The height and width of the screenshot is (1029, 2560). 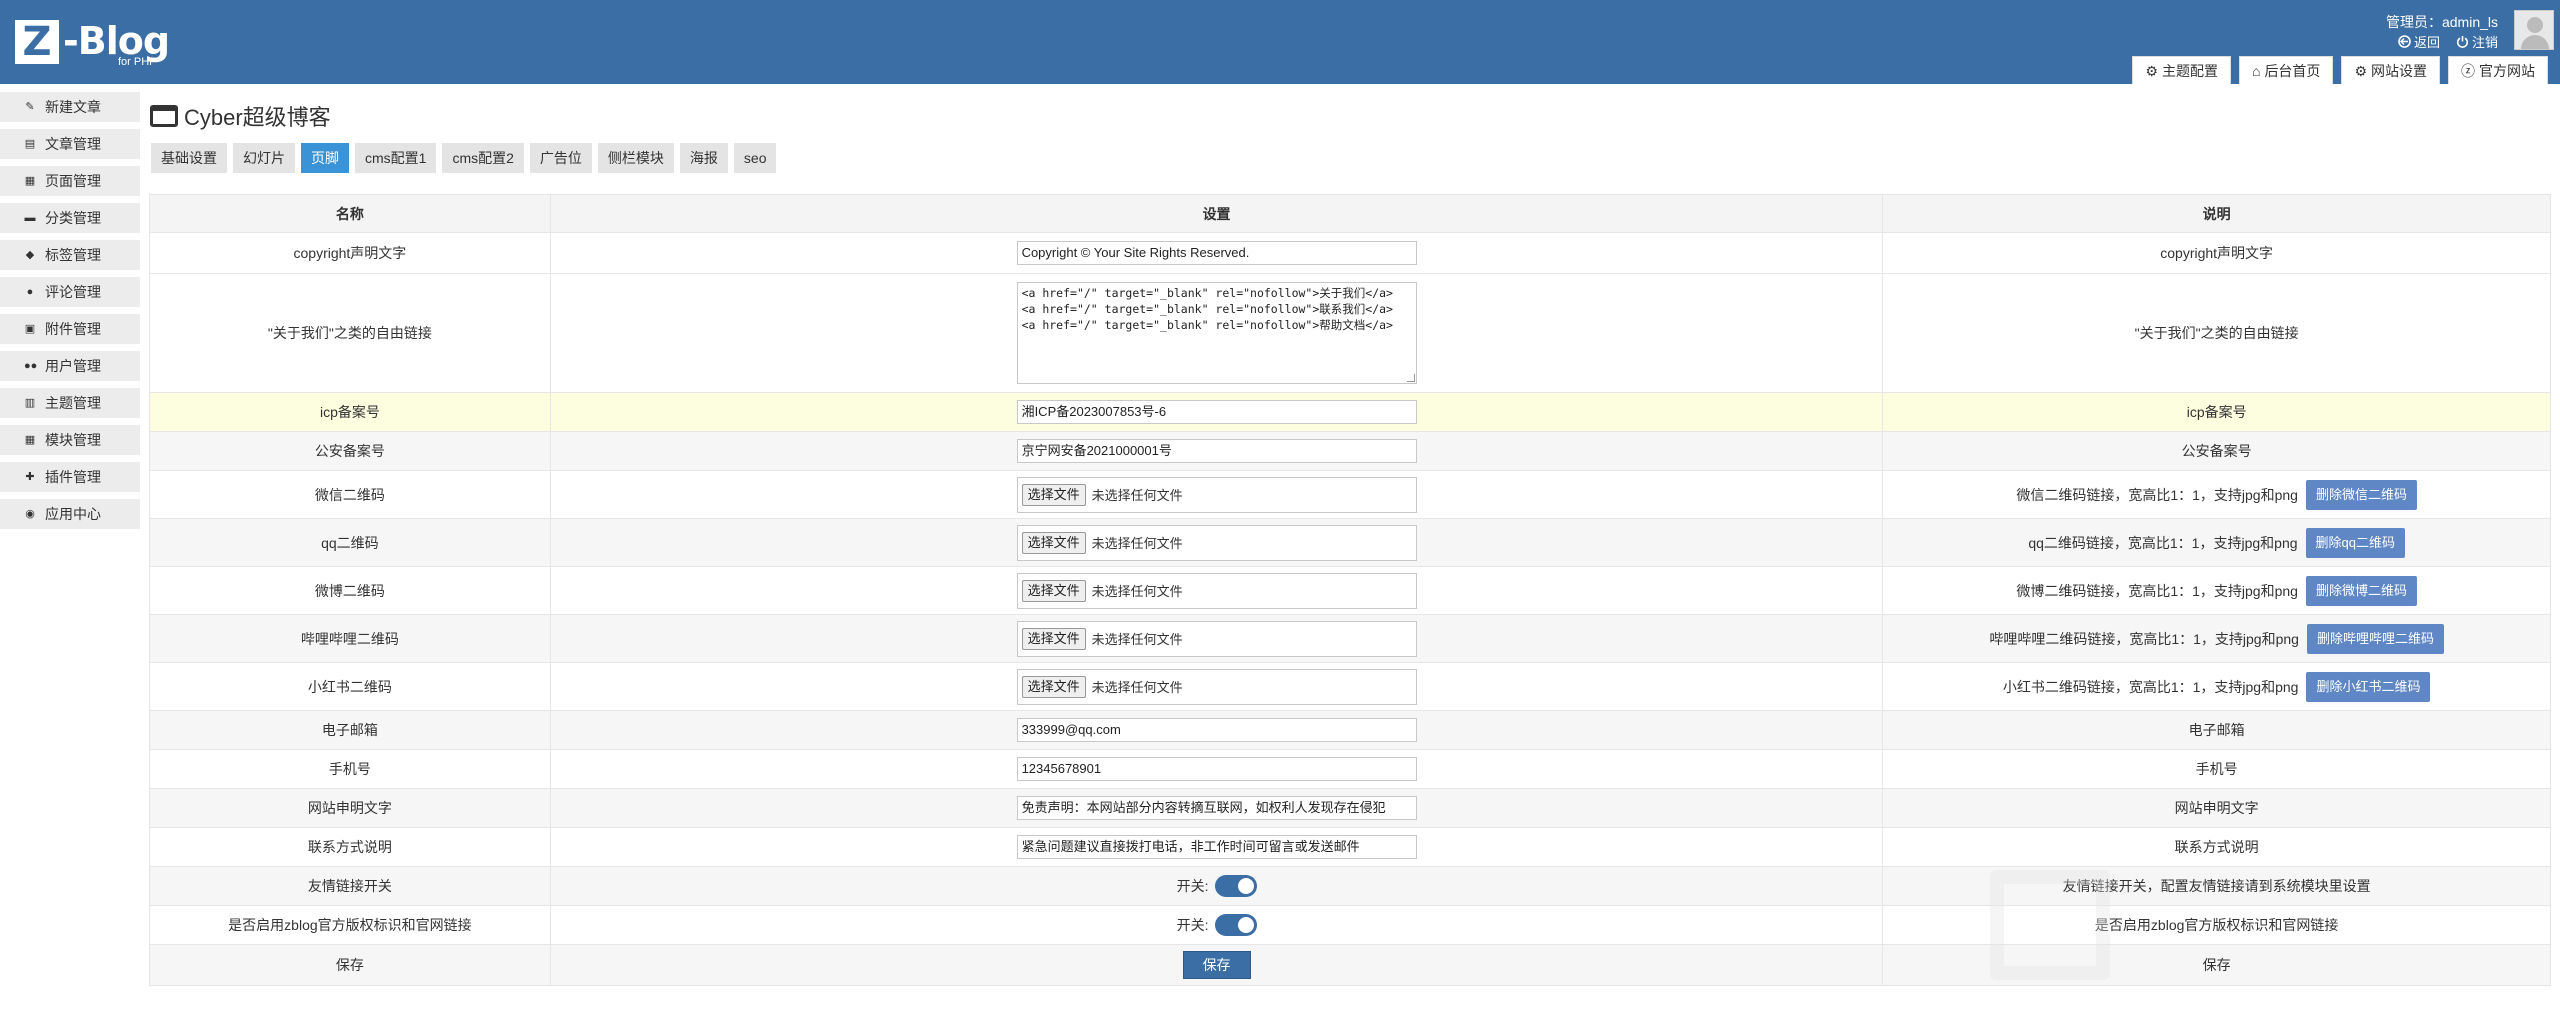 I want to click on delete-weibo-qr-button: 删除微博二维码, so click(x=2361, y=590).